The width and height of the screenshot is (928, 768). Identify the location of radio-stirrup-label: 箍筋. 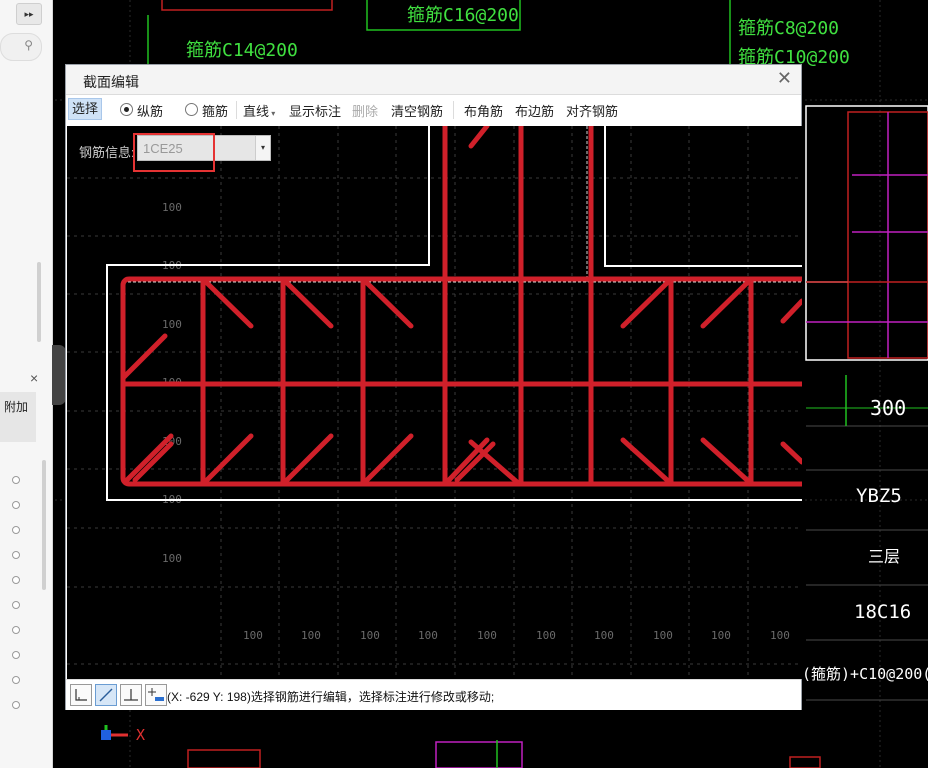
(215, 110).